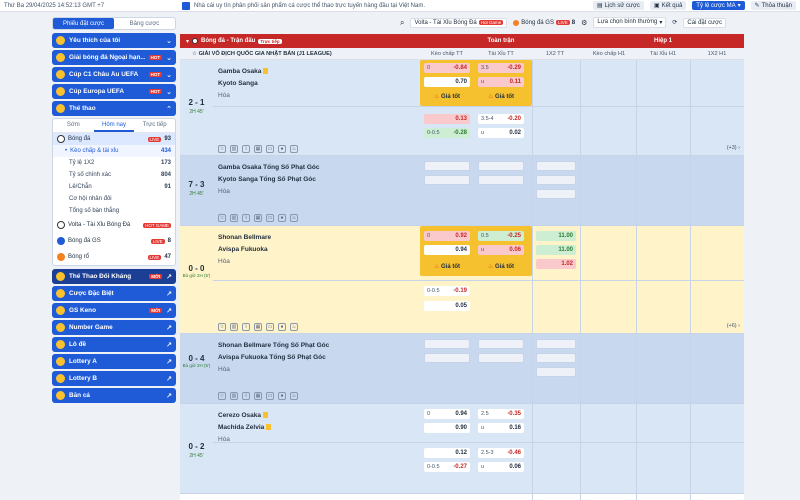  Describe the element at coordinates (245, 428) in the screenshot. I see `away-team: Machida Zelvia` at that location.